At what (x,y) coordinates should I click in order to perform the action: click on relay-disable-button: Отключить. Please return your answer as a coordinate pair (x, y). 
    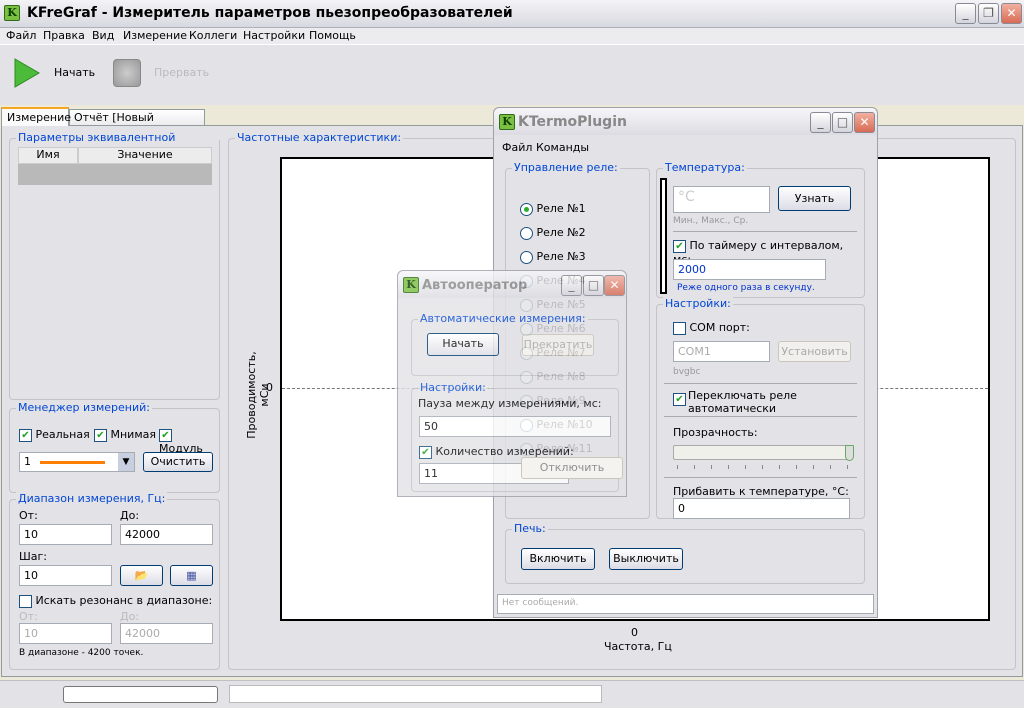
    Looking at the image, I should click on (572, 468).